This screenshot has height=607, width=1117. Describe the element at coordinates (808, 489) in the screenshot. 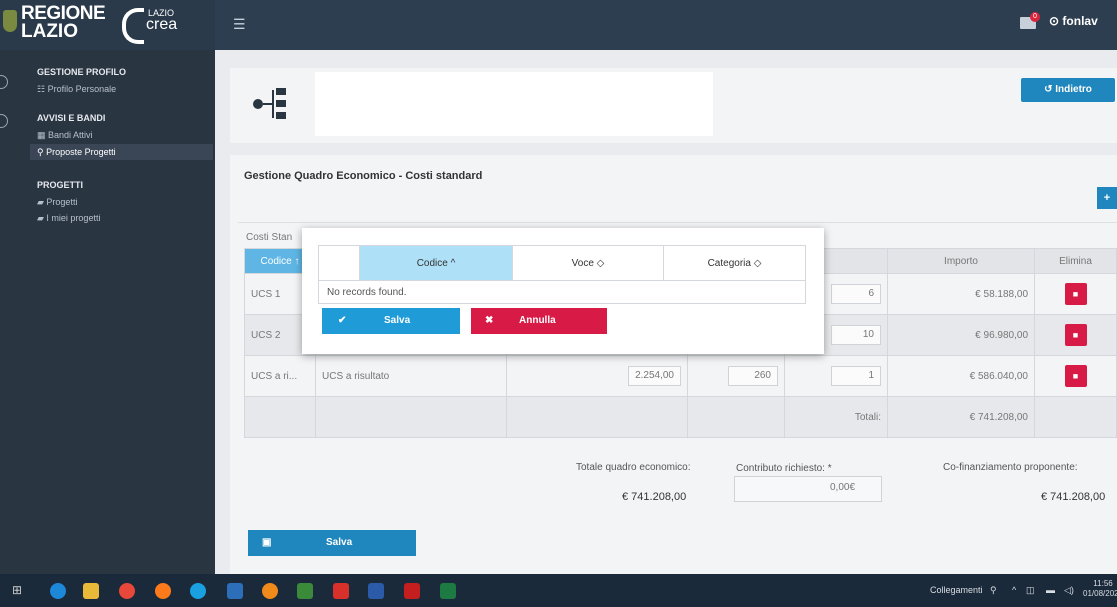

I see `contributo-input` at that location.